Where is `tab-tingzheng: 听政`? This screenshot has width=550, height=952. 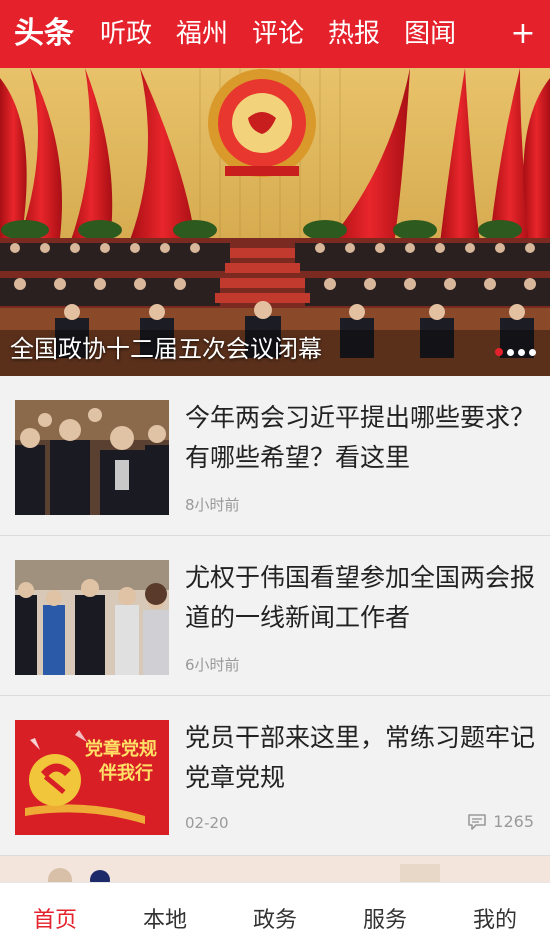 tab-tingzheng: 听政 is located at coordinates (126, 34).